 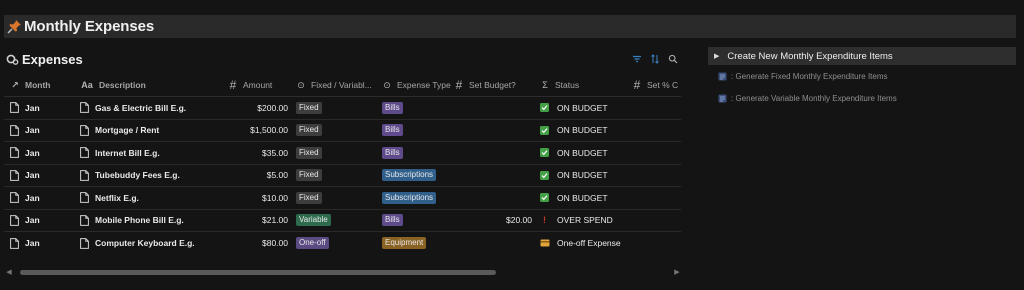 I want to click on scroll-track, so click(x=343, y=272).